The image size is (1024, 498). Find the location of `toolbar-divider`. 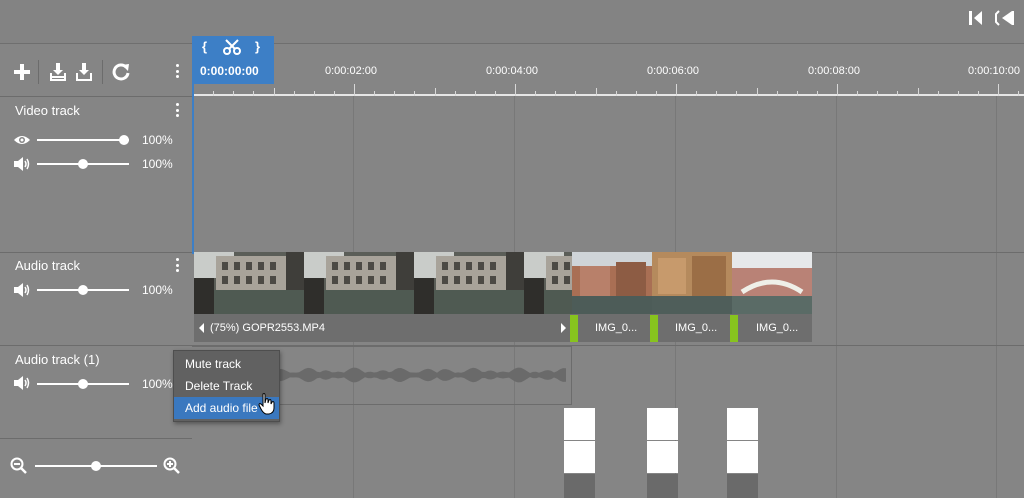

toolbar-divider is located at coordinates (102, 72).